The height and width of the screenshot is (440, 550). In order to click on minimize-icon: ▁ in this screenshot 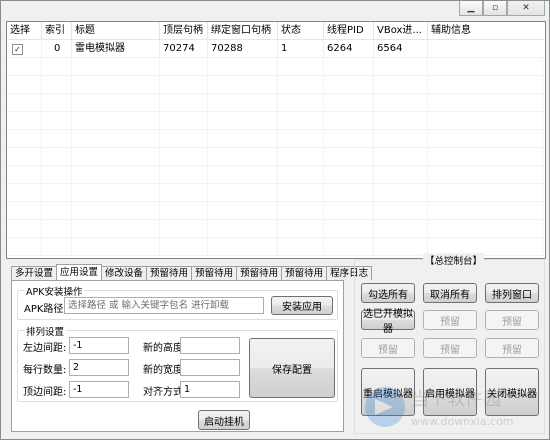, I will do `click(471, 8)`.